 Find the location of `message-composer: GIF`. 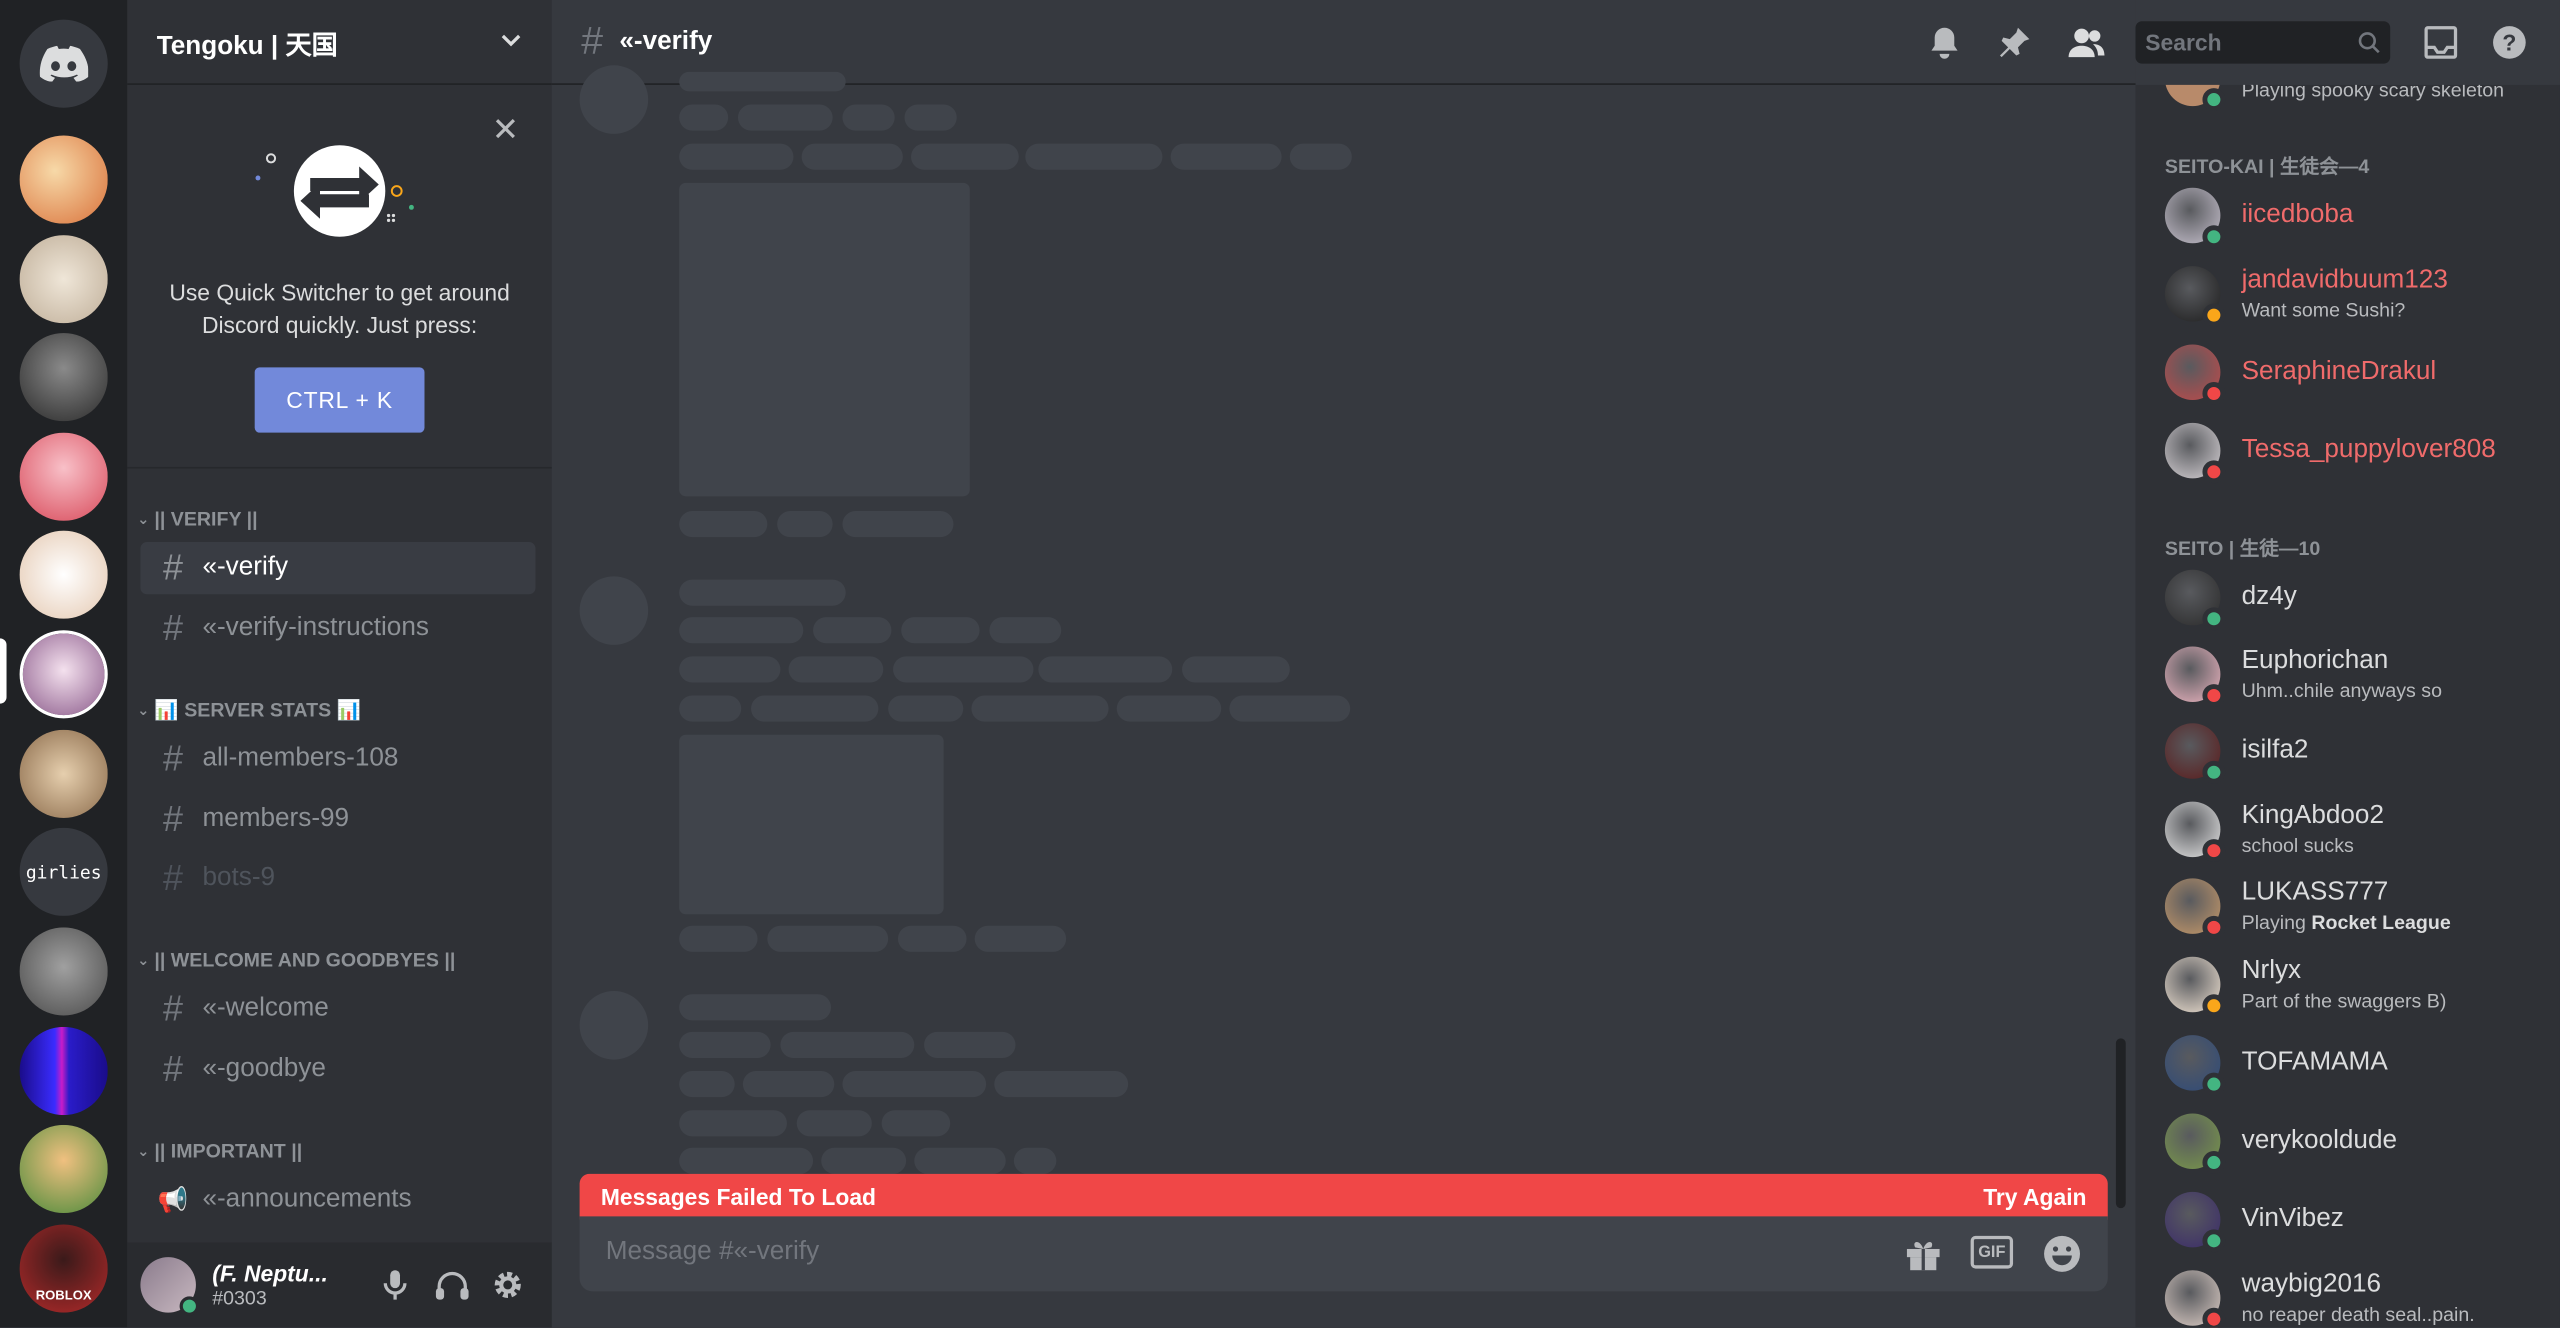

message-composer: GIF is located at coordinates (1343, 1254).